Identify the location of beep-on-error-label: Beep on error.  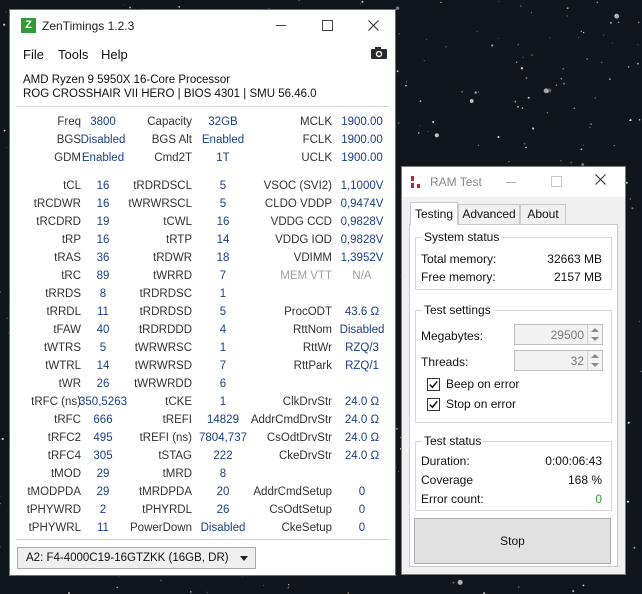
(482, 384).